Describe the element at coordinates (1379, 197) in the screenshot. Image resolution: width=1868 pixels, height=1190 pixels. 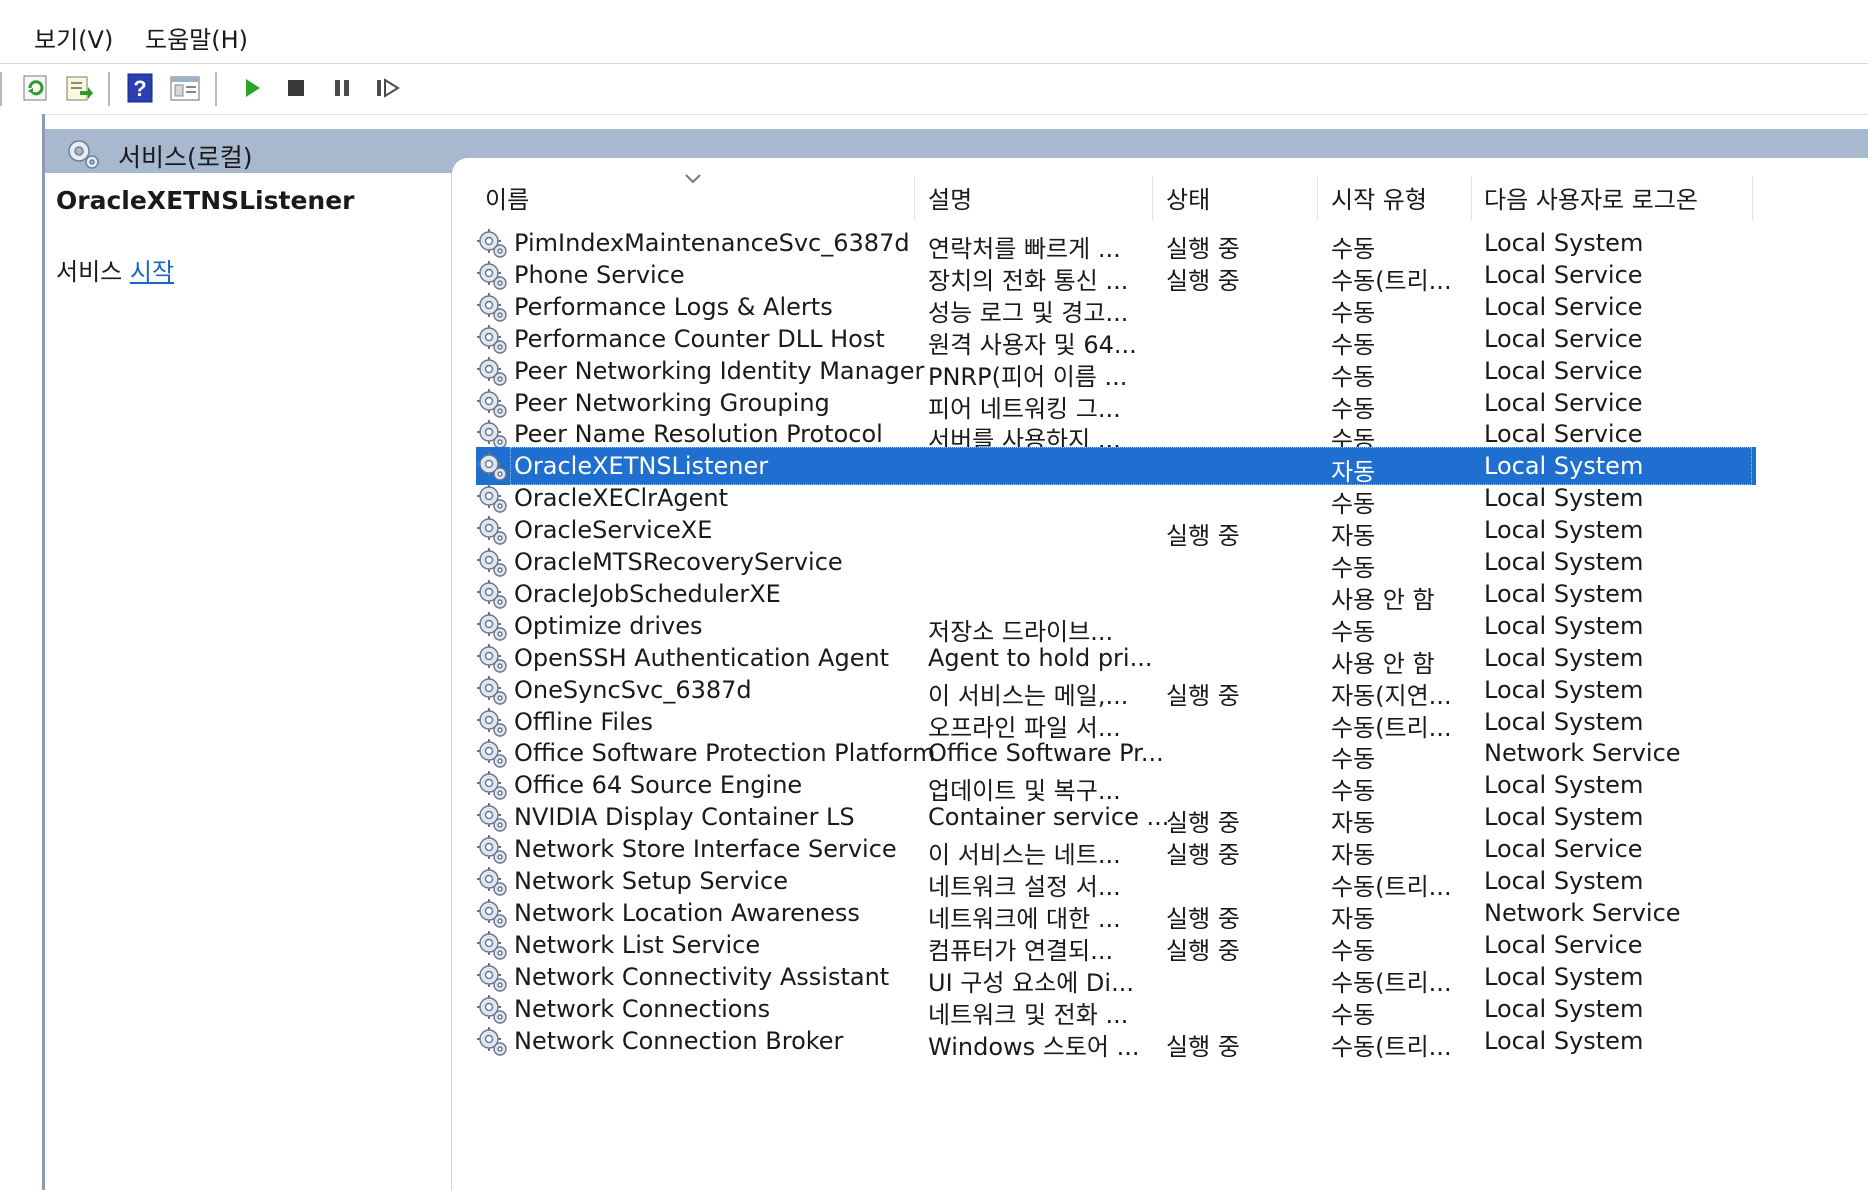
I see `column-header-startup-type: 시작 유형` at that location.